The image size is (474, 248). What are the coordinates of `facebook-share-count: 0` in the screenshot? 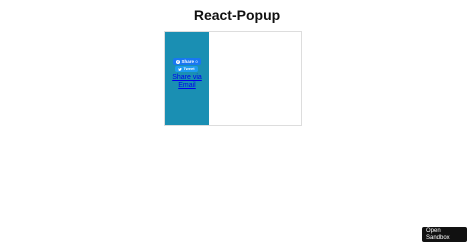 It's located at (196, 61).